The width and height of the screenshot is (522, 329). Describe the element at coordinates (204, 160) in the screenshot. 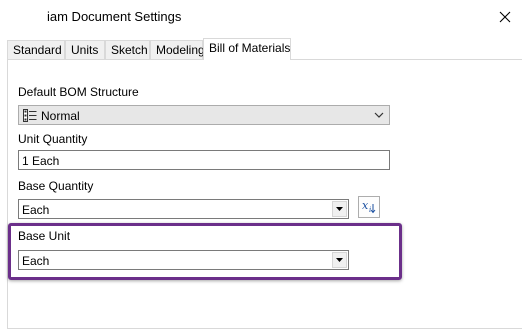

I see `unit-quantity-field: 1 Each` at that location.